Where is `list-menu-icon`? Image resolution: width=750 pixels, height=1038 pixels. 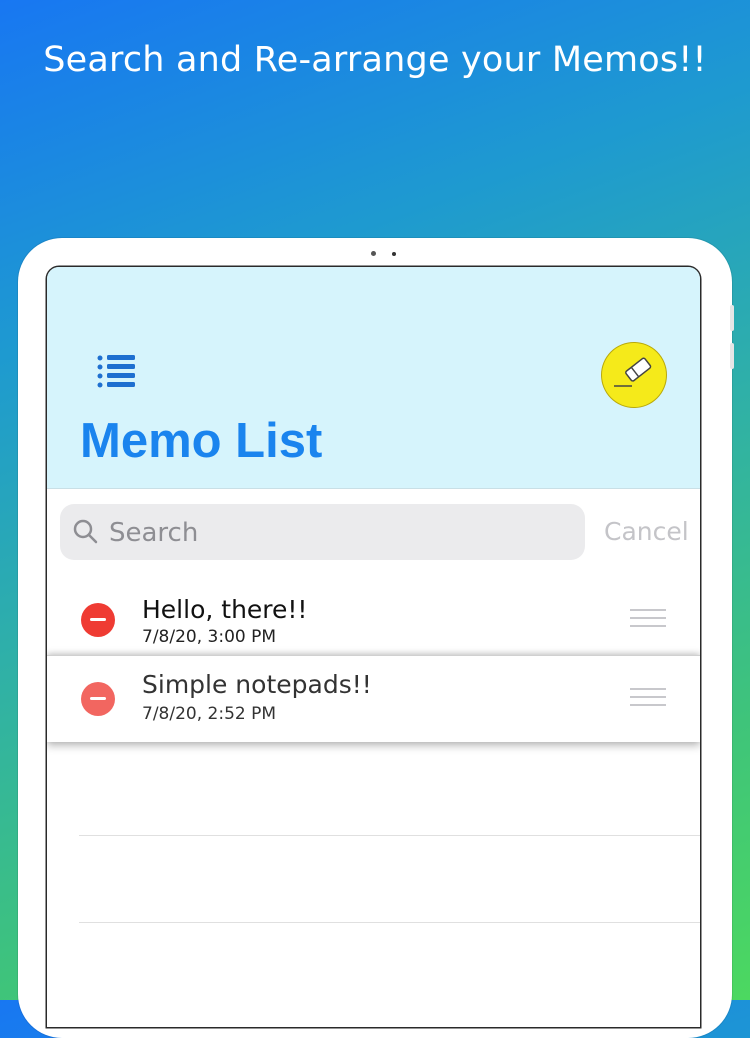
list-menu-icon is located at coordinates (117, 371).